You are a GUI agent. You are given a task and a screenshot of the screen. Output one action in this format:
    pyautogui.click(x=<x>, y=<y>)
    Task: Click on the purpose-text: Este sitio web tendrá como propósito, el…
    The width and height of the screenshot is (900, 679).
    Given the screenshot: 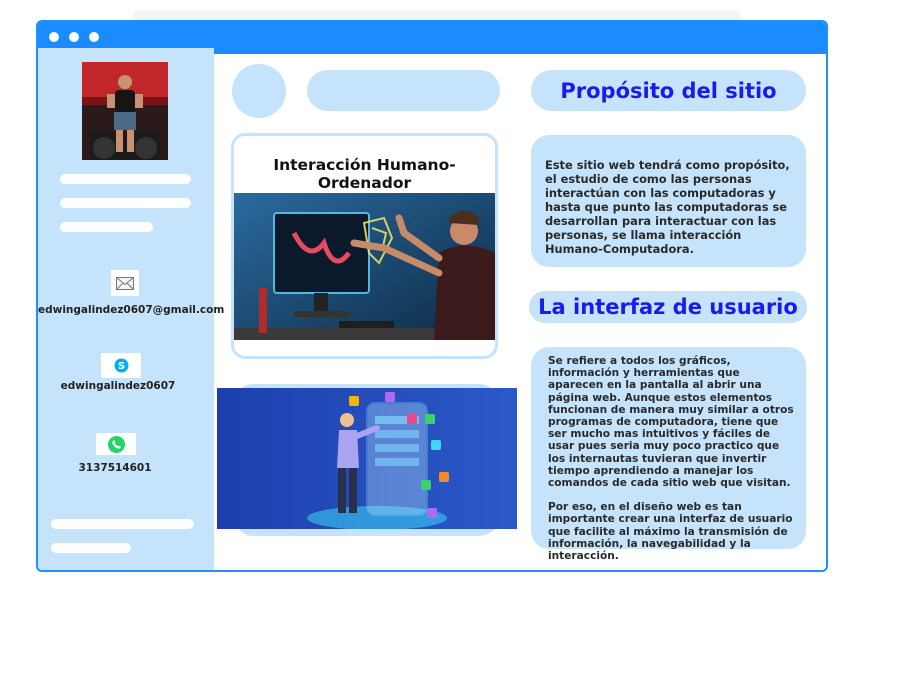 What is the action you would take?
    pyautogui.click(x=668, y=201)
    